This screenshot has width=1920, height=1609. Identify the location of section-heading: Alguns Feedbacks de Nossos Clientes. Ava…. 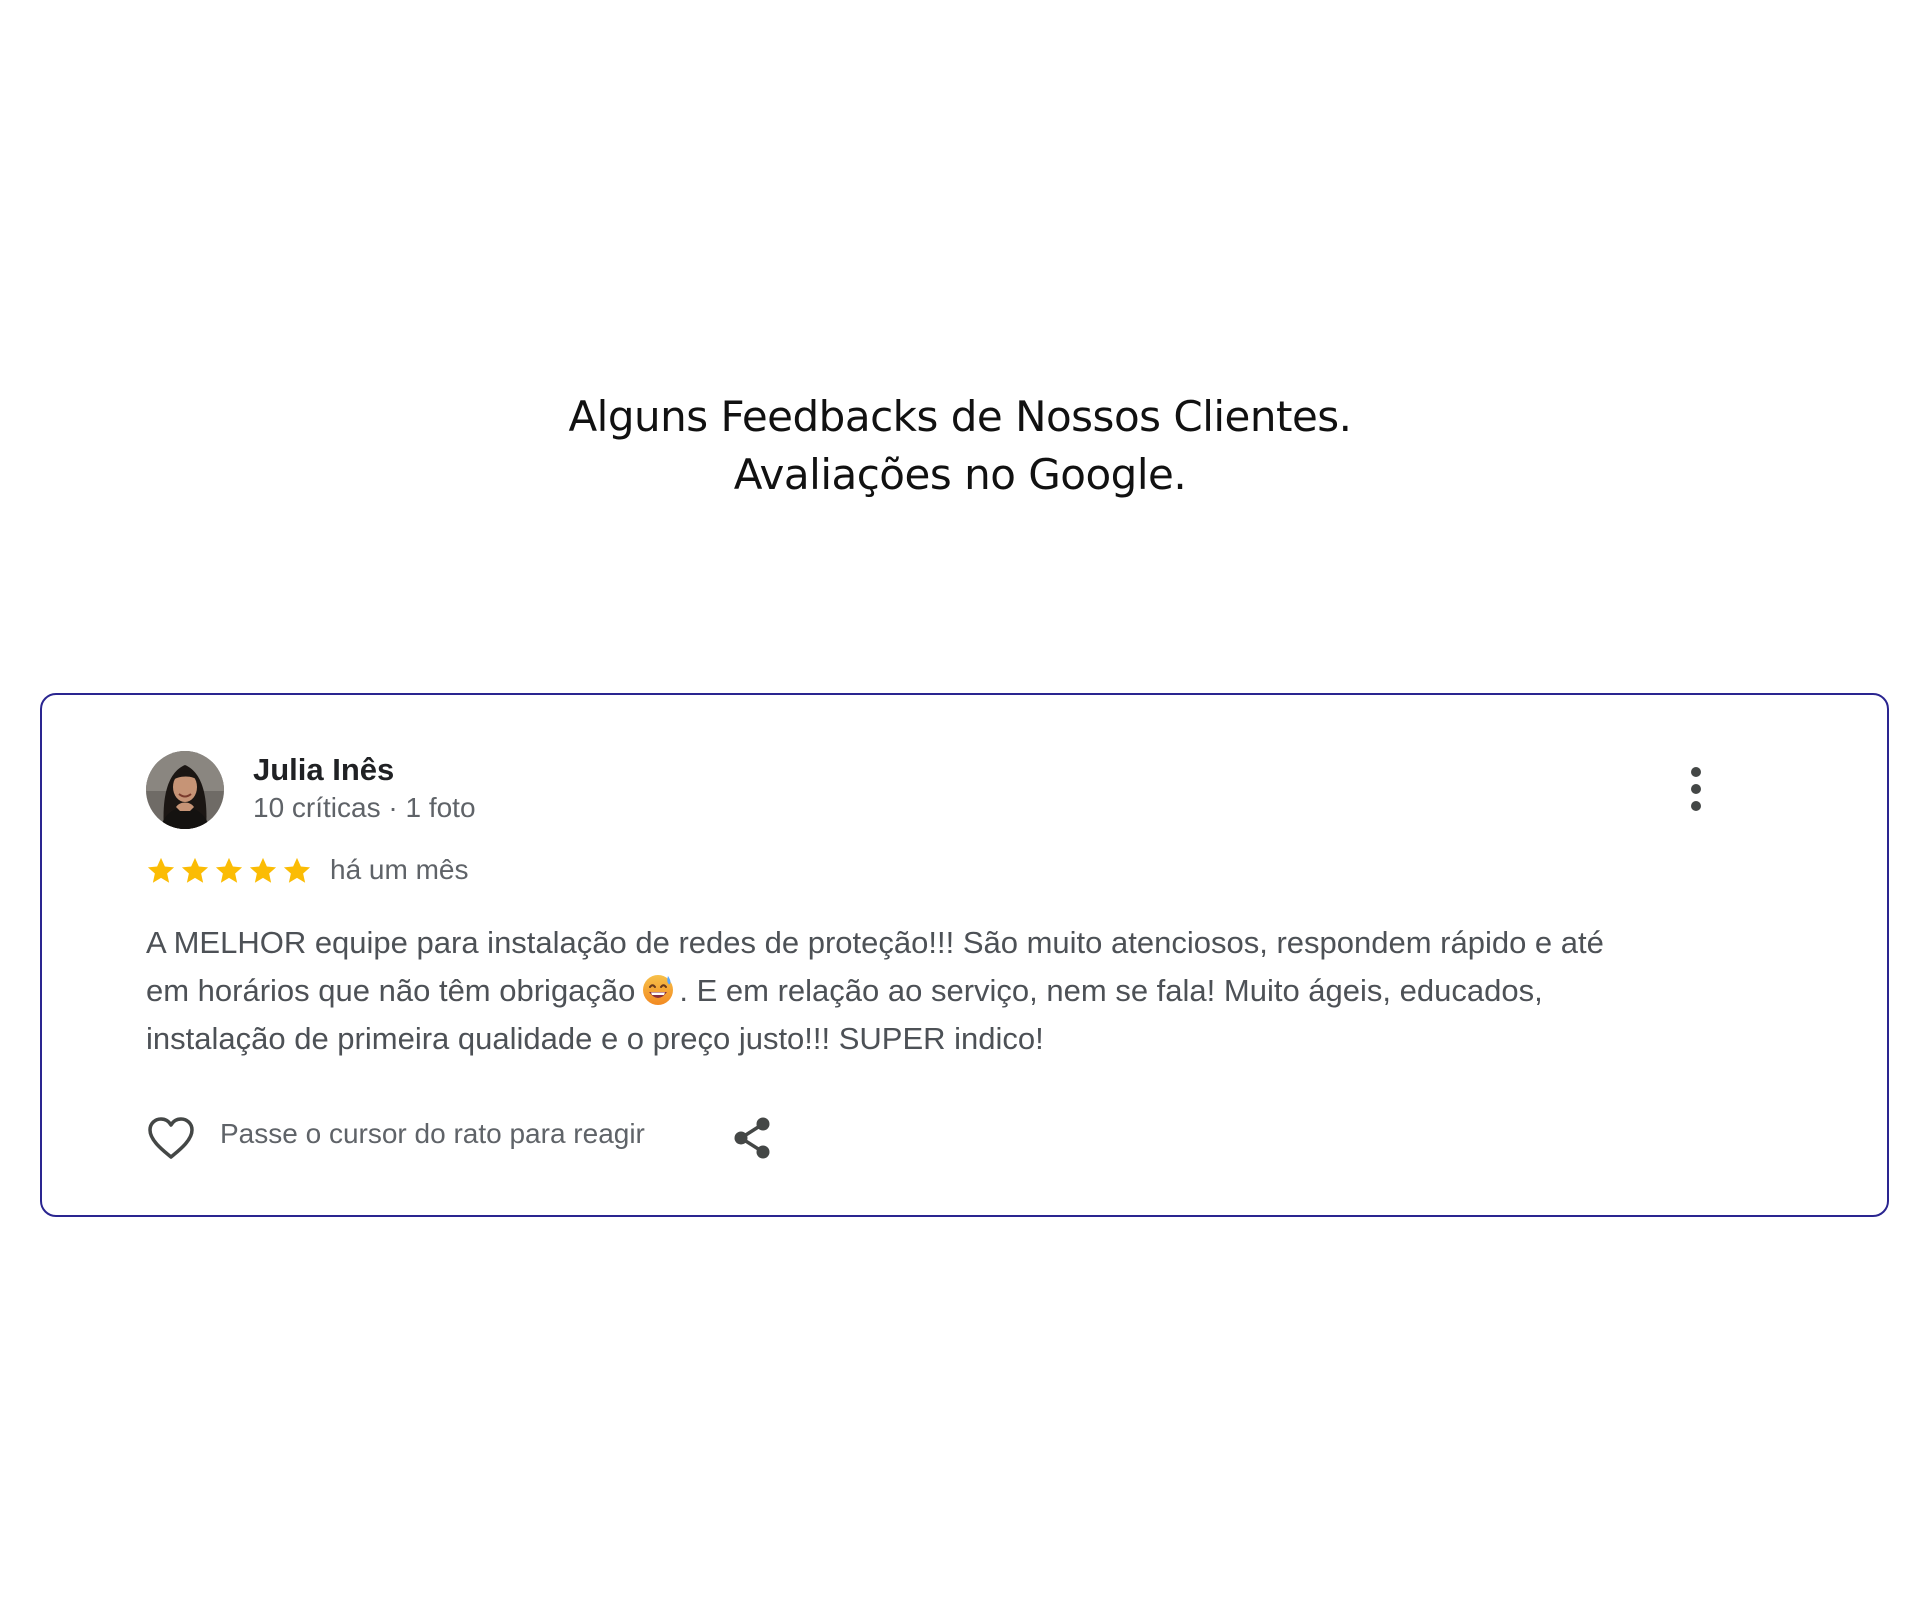
(960, 446).